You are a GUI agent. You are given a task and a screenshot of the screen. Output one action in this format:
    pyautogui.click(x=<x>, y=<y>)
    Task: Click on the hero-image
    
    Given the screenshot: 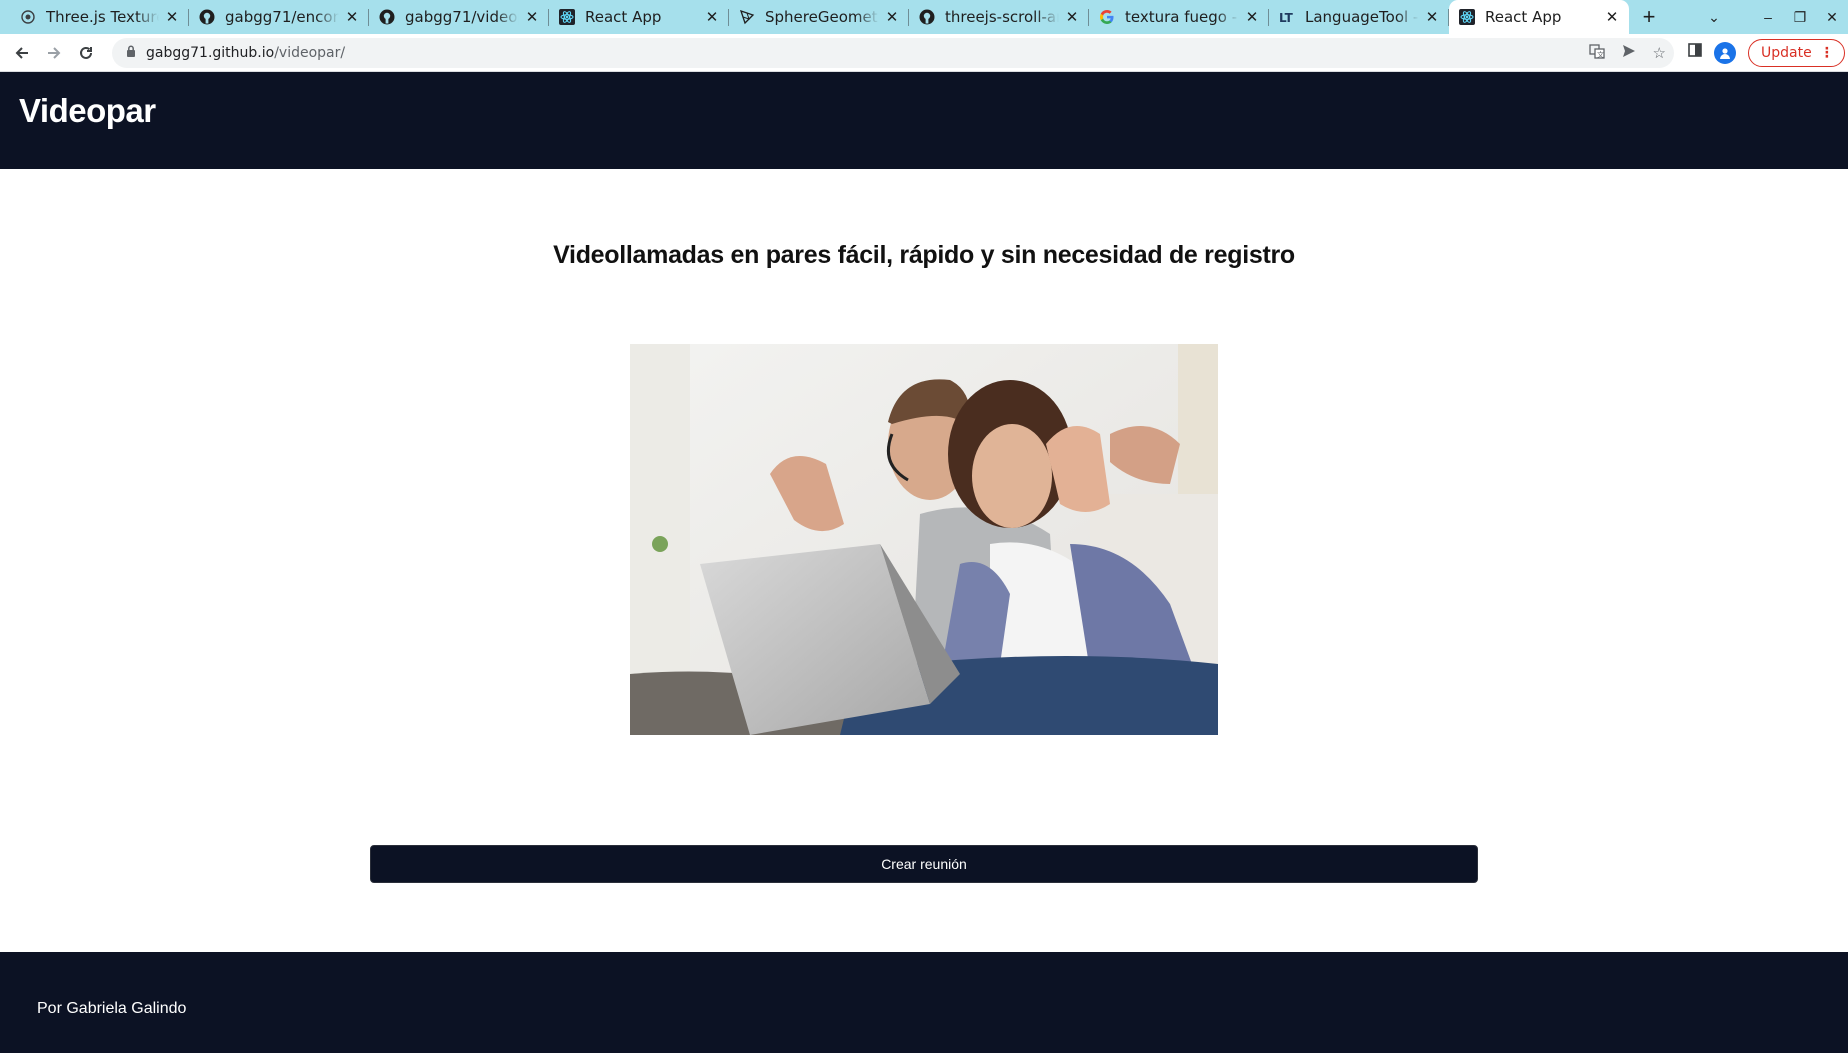 What is the action you would take?
    pyautogui.click(x=924, y=539)
    